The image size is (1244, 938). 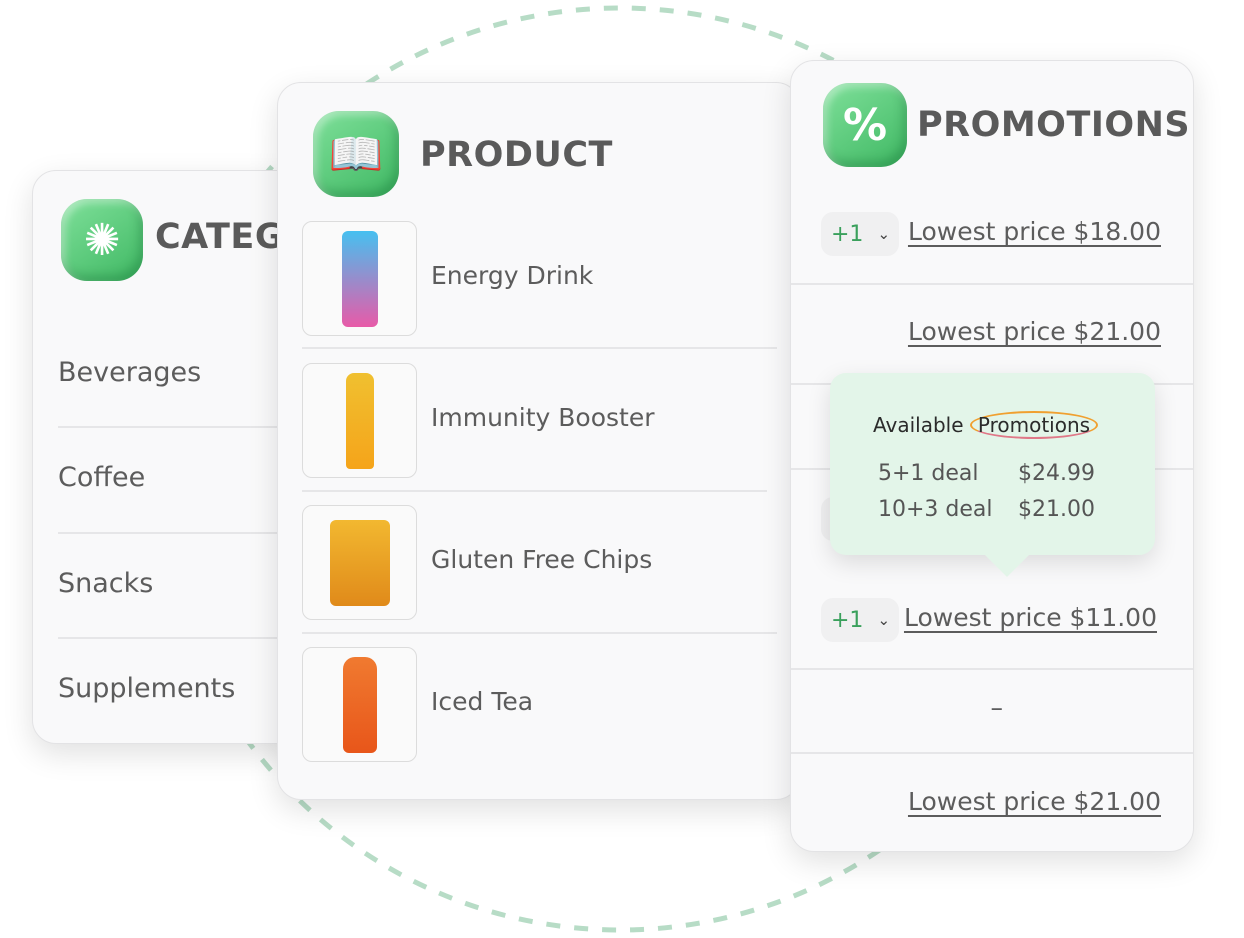 I want to click on product-image-energy-drink, so click(x=359, y=278).